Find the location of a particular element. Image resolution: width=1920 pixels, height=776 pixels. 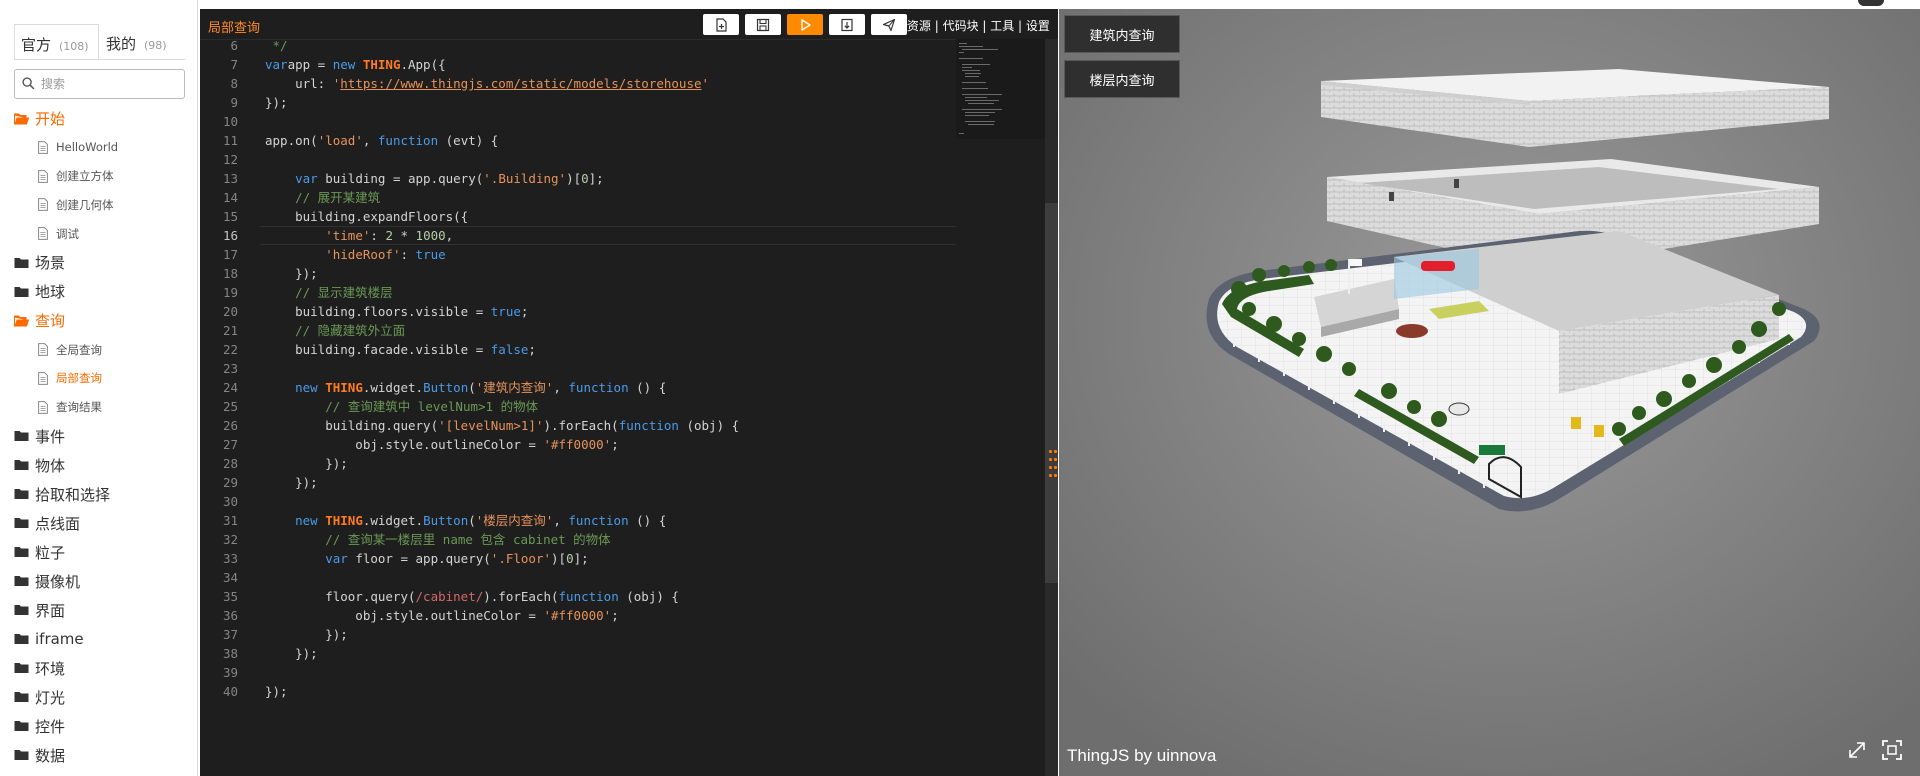

code-line: 18 }); is located at coordinates (578, 273).